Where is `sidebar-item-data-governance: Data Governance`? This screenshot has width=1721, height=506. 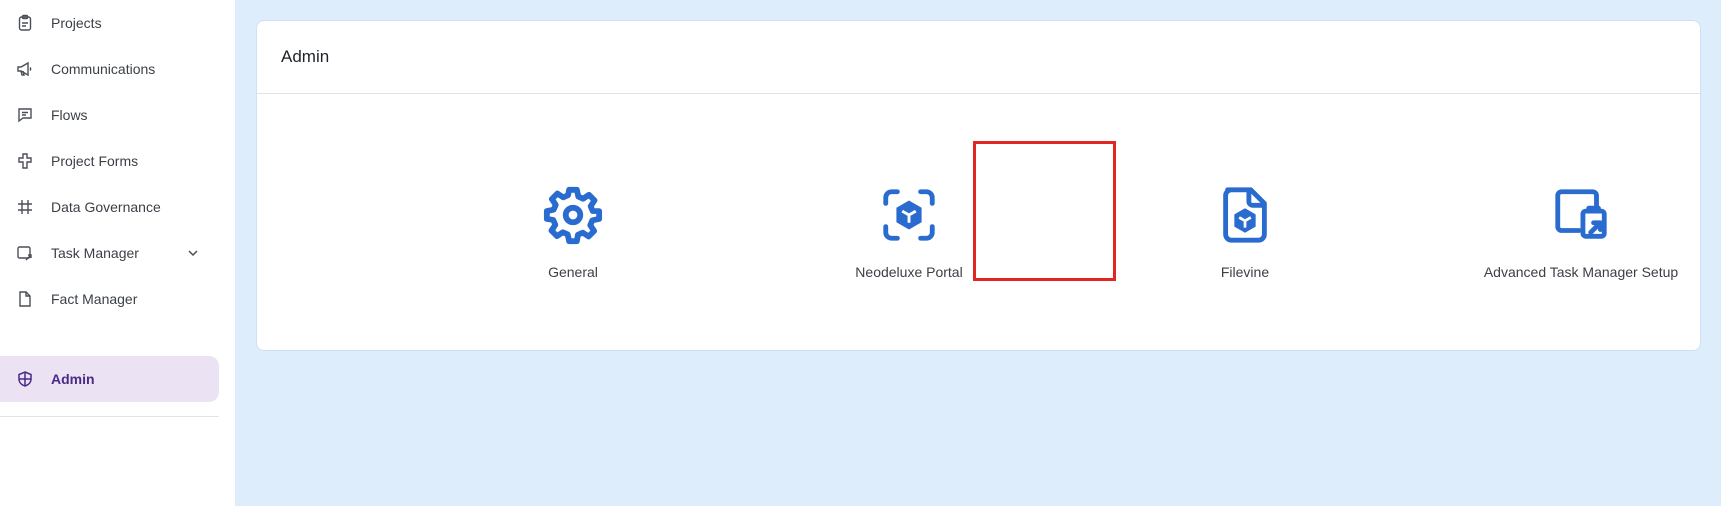
sidebar-item-data-governance: Data Governance is located at coordinates (109, 207).